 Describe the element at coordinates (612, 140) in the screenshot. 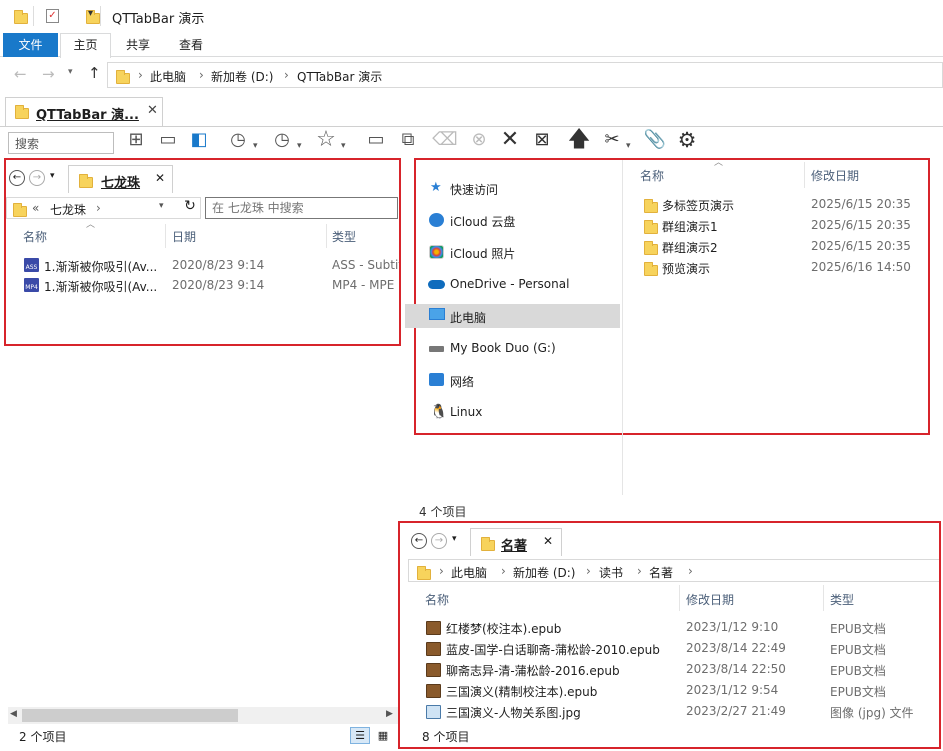

I see `scissors-icon: ✂` at that location.